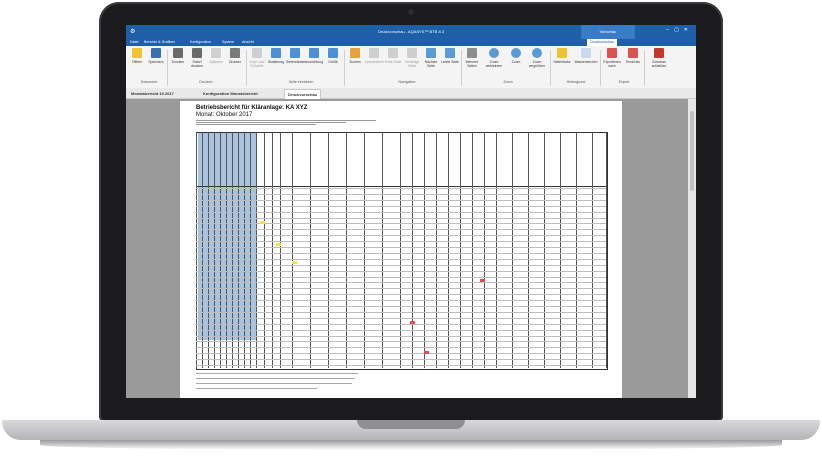  I want to click on zoom-in-button: Zoom vergrößern, so click(537, 58).